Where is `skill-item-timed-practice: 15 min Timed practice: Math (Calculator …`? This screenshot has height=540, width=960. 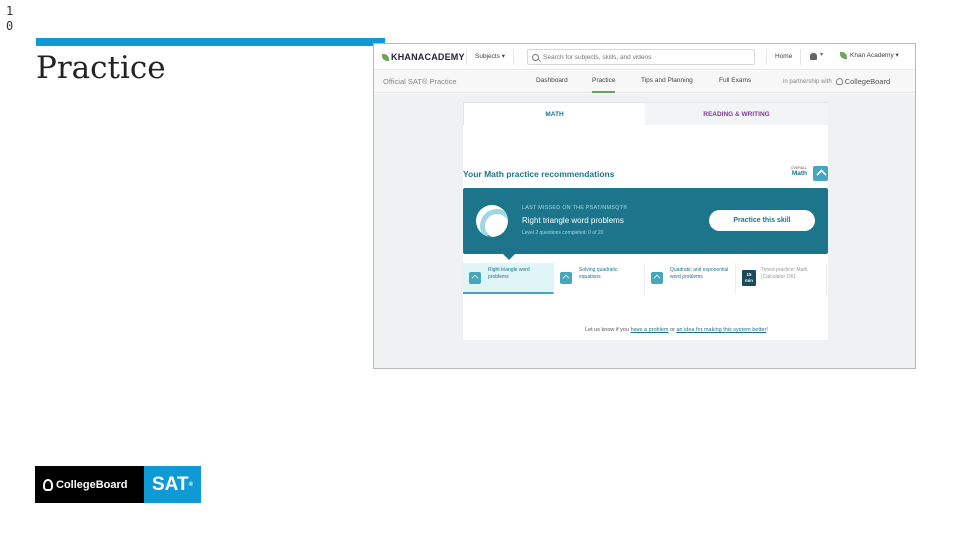
skill-item-timed-practice: 15 min Timed practice: Math (Calculator … is located at coordinates (781, 278).